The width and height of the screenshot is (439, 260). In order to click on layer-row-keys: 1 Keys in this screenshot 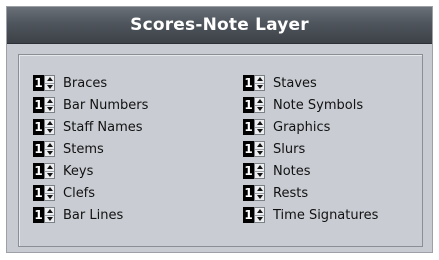, I will do `click(63, 171)`.